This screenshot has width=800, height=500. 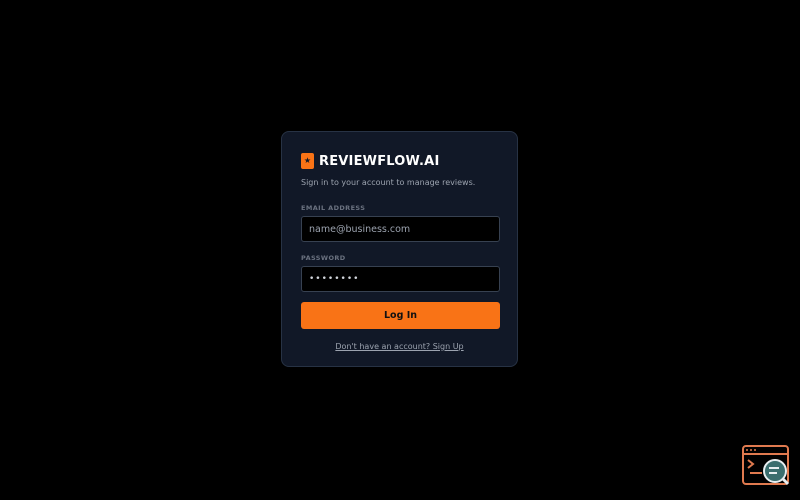 What do you see at coordinates (766, 466) in the screenshot?
I see `terminal-search-icon` at bounding box center [766, 466].